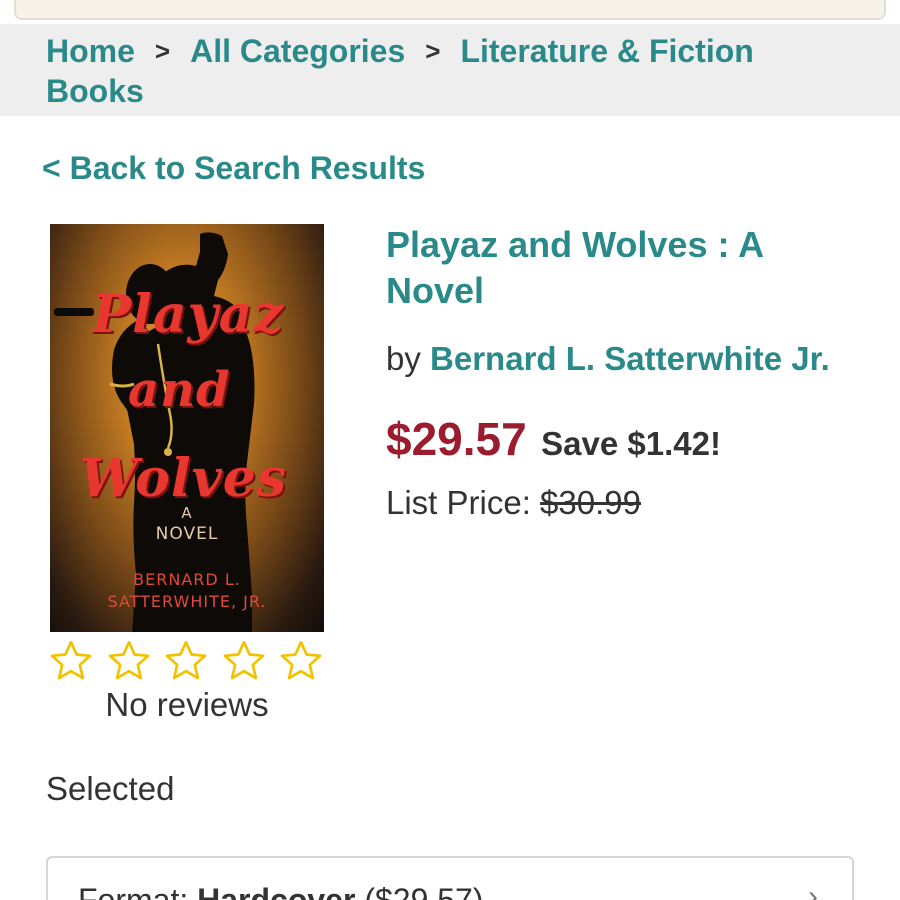  What do you see at coordinates (631, 443) in the screenshot?
I see `savings-text: Save $1.42!` at bounding box center [631, 443].